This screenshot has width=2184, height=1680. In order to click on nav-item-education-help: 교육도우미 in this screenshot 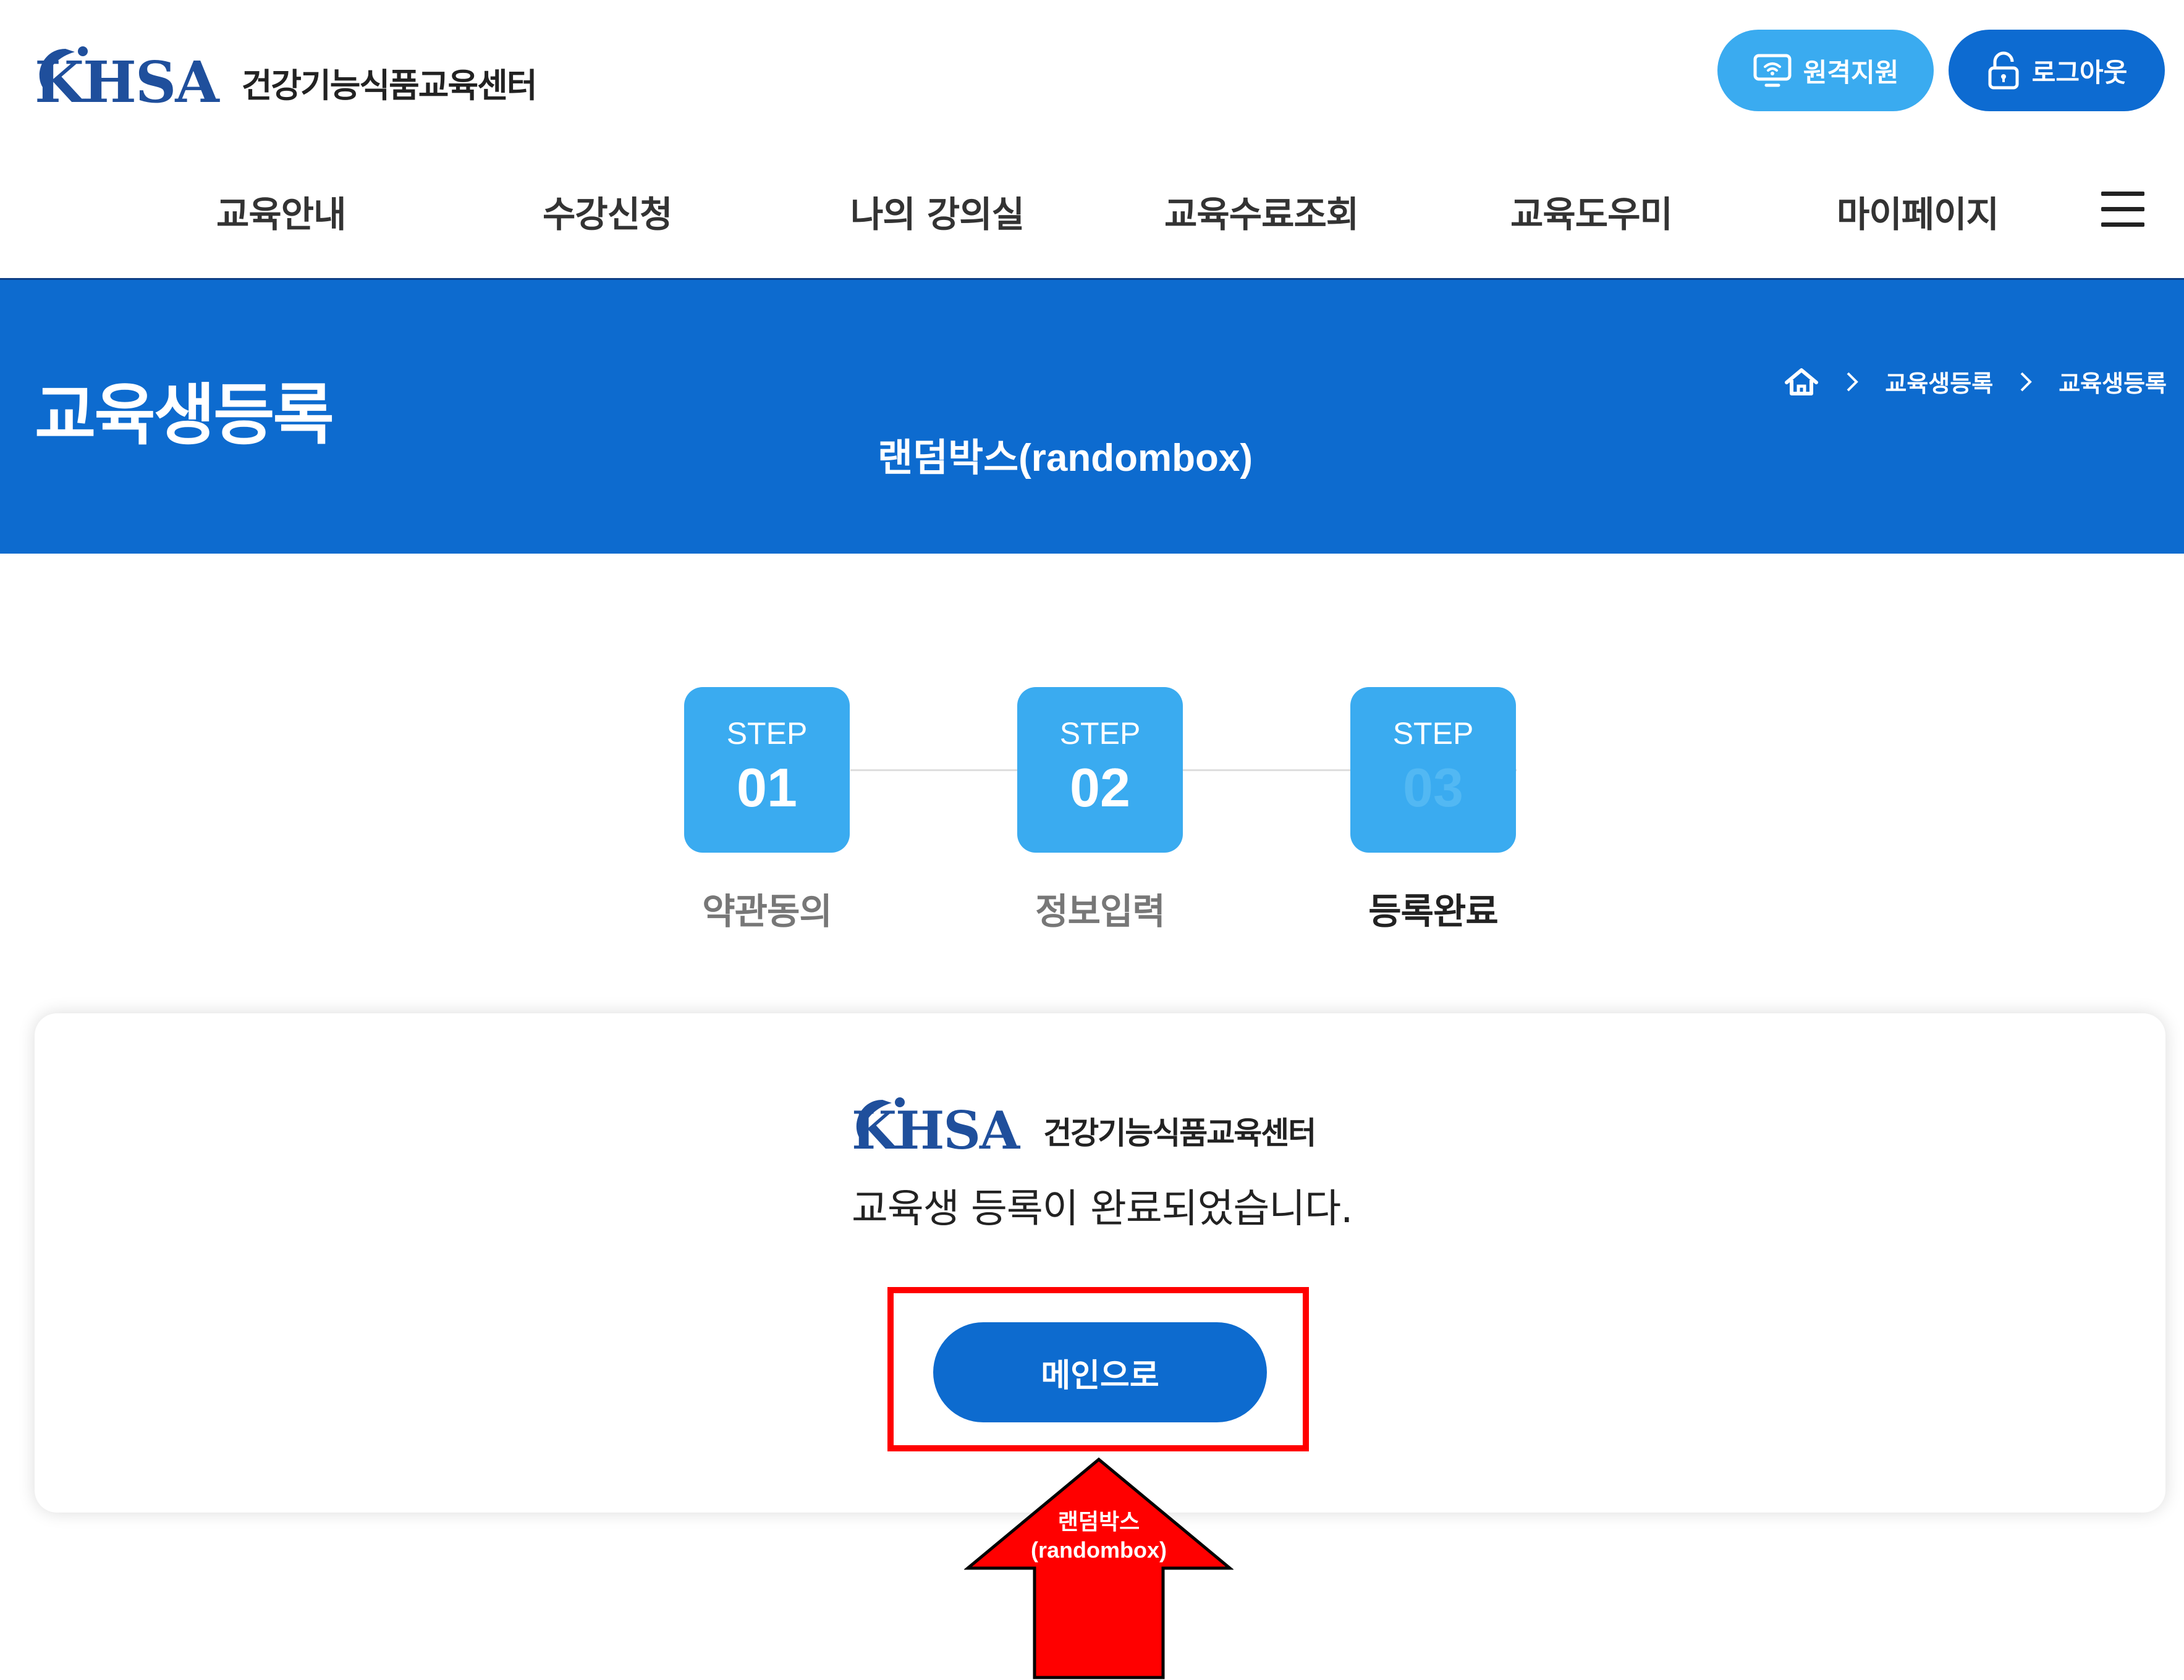, I will do `click(1591, 211)`.